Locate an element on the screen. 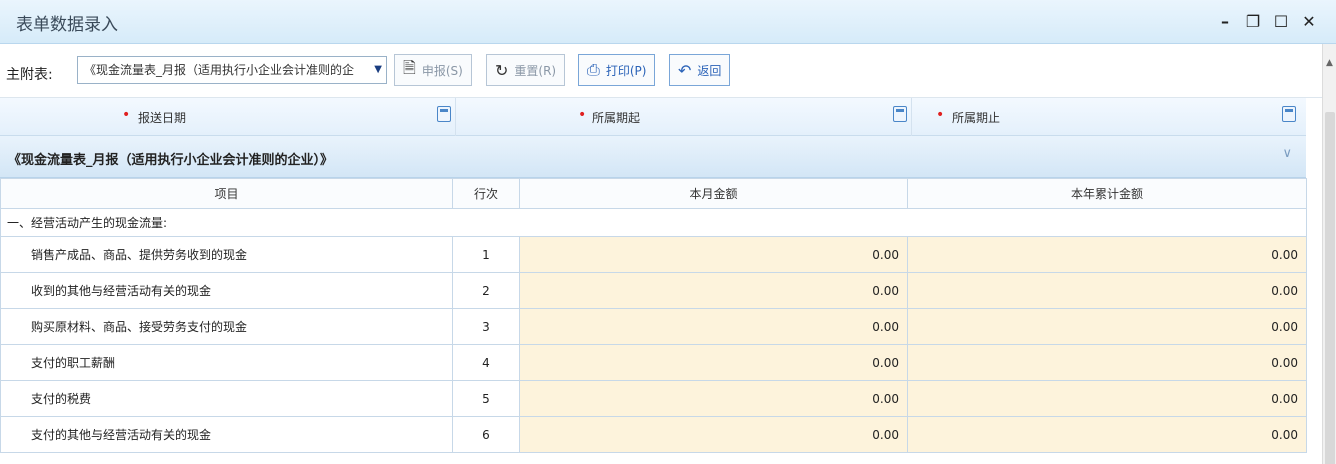  chevron-down-icon: ∨ is located at coordinates (1287, 153).